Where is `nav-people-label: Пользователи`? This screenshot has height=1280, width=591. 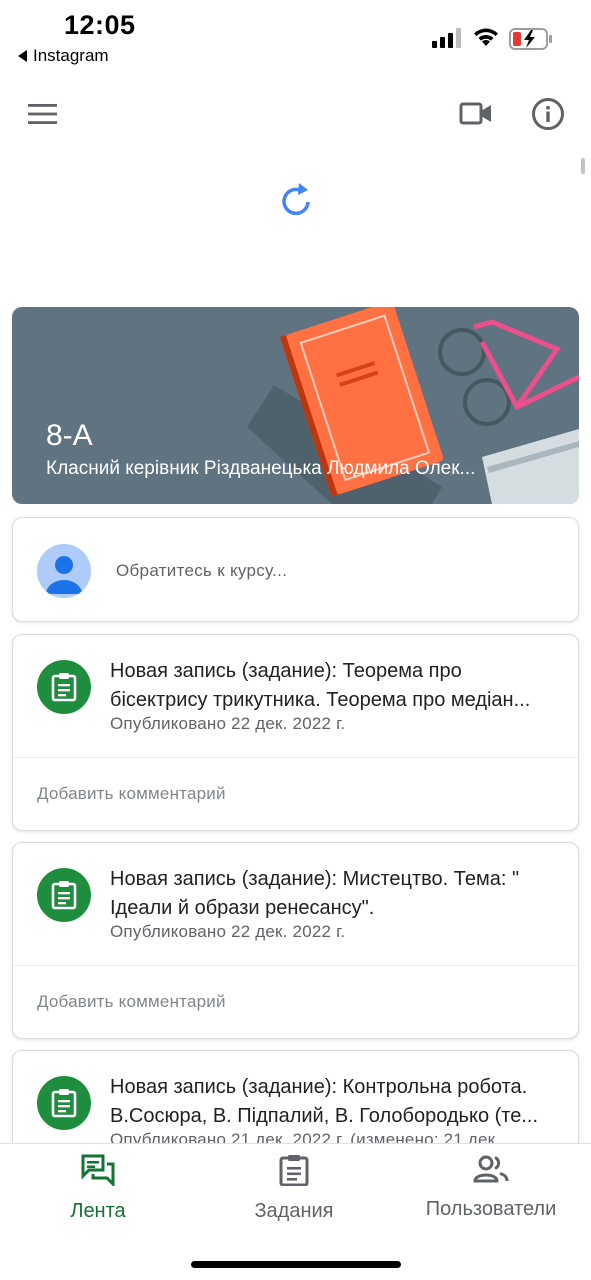
nav-people-label: Пользователи is located at coordinates (491, 1209).